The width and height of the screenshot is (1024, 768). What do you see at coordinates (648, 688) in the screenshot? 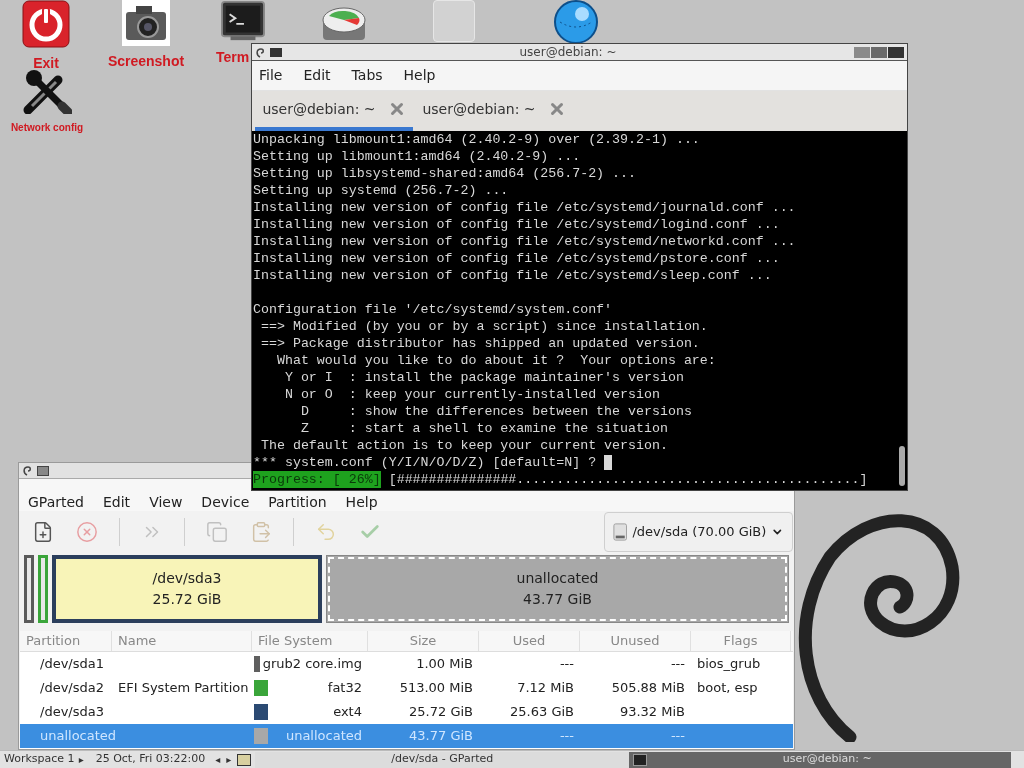
I see `table-cell-text: 505.88 MiB` at bounding box center [648, 688].